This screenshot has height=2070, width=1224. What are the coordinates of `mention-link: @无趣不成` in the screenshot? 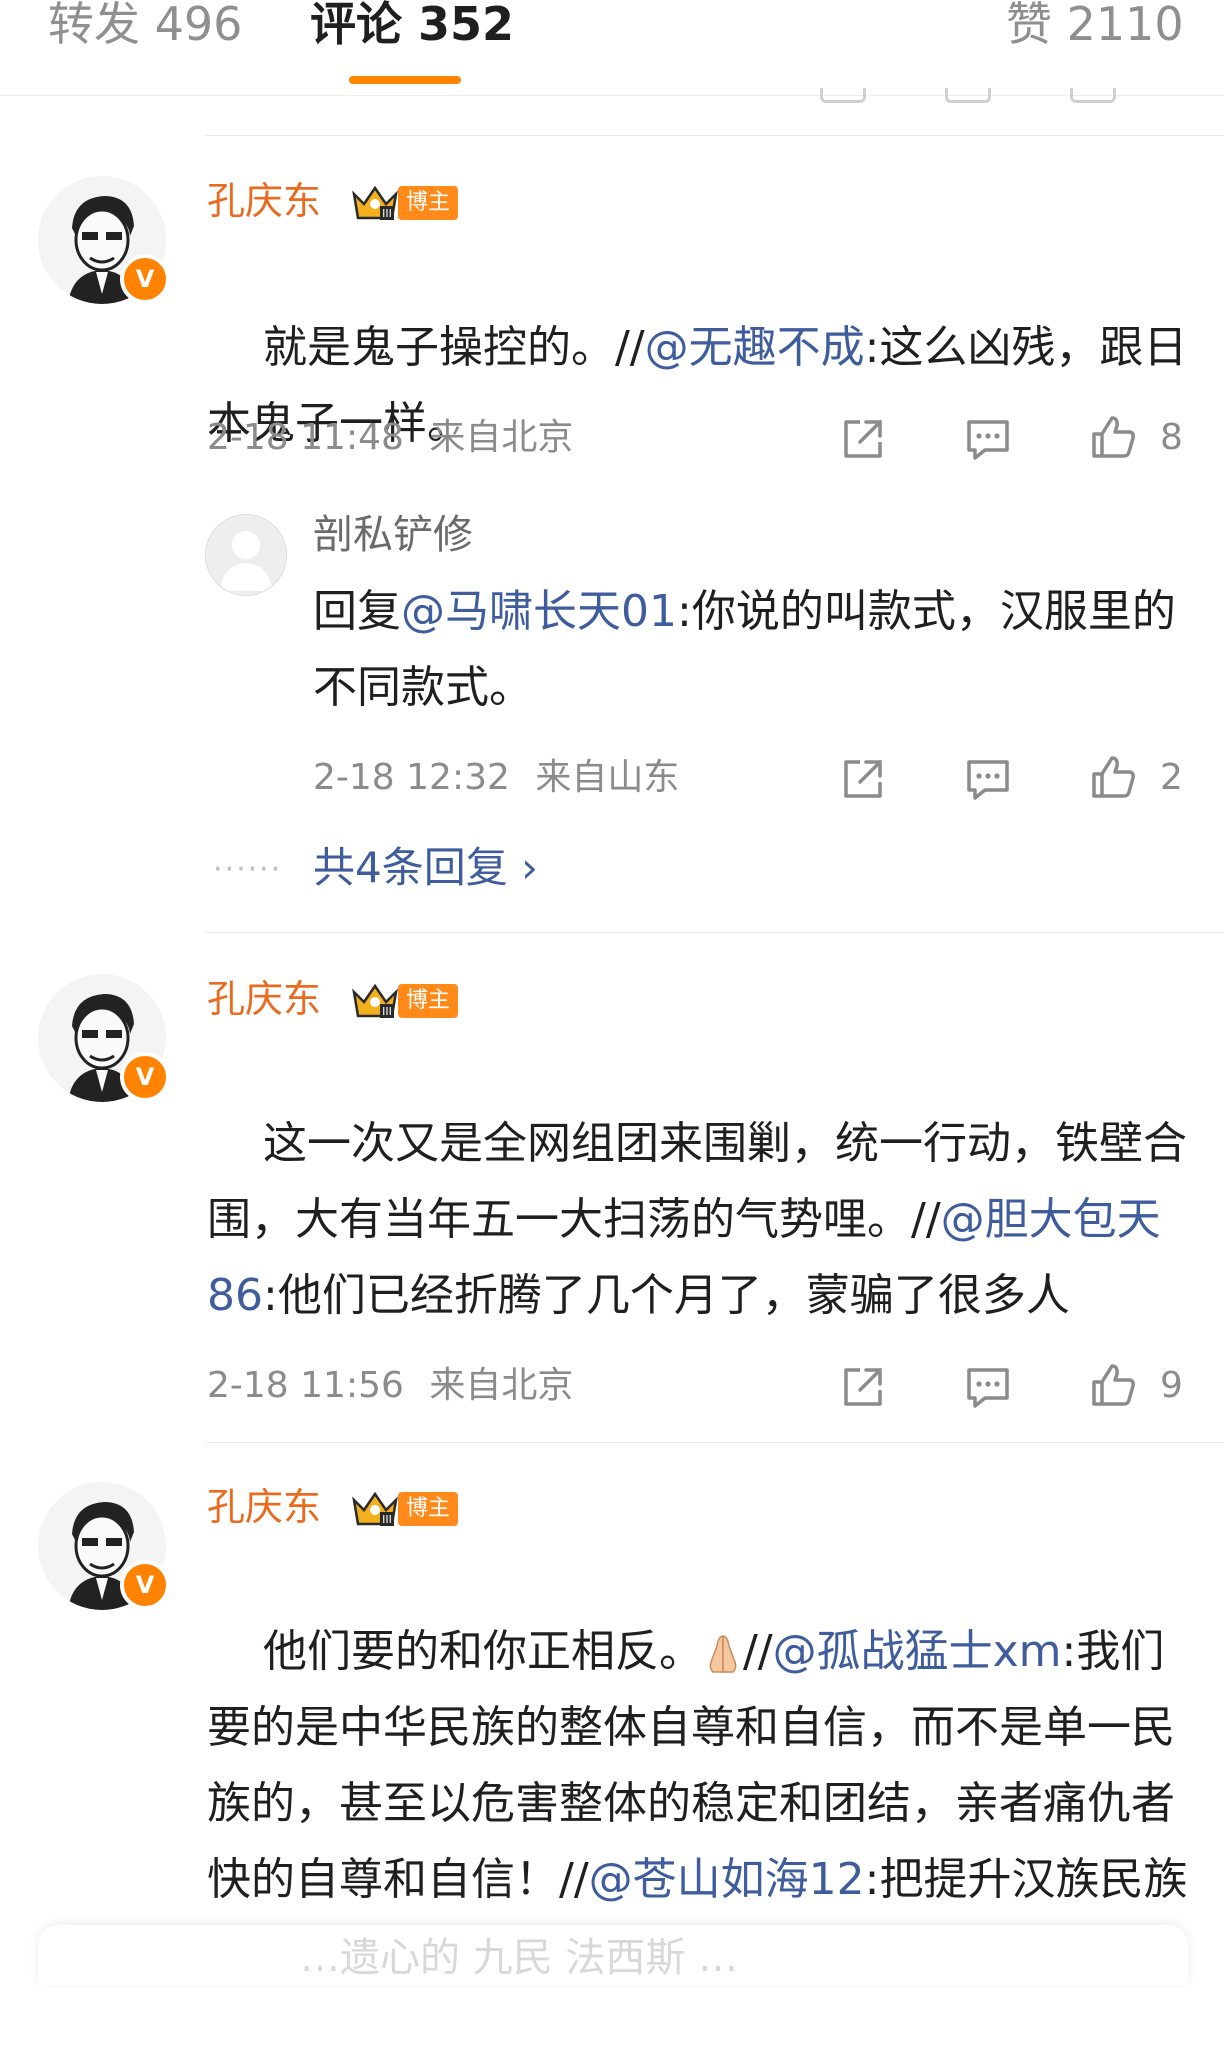 It's located at (755, 347).